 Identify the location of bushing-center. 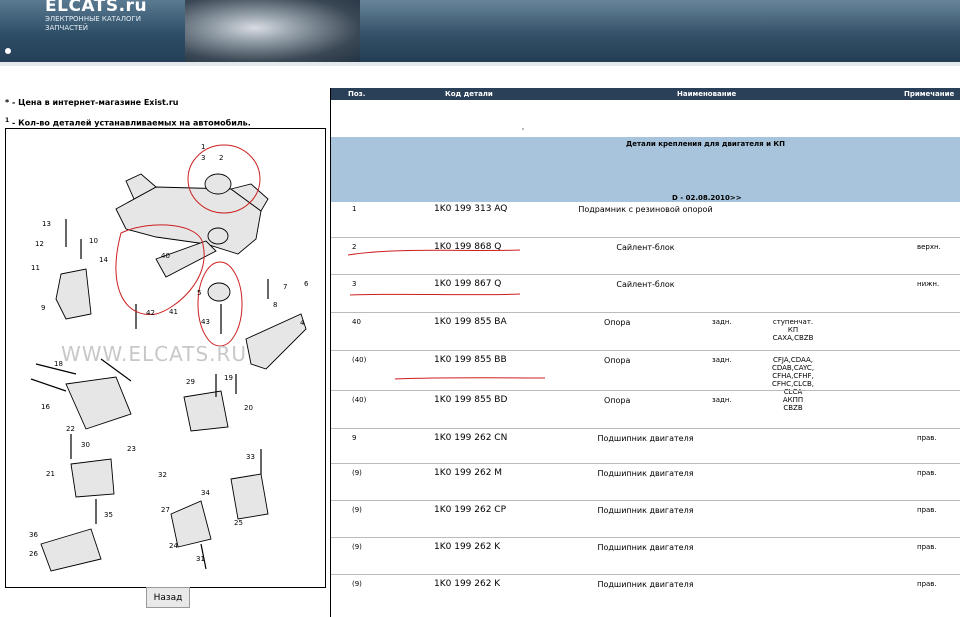
(218, 236).